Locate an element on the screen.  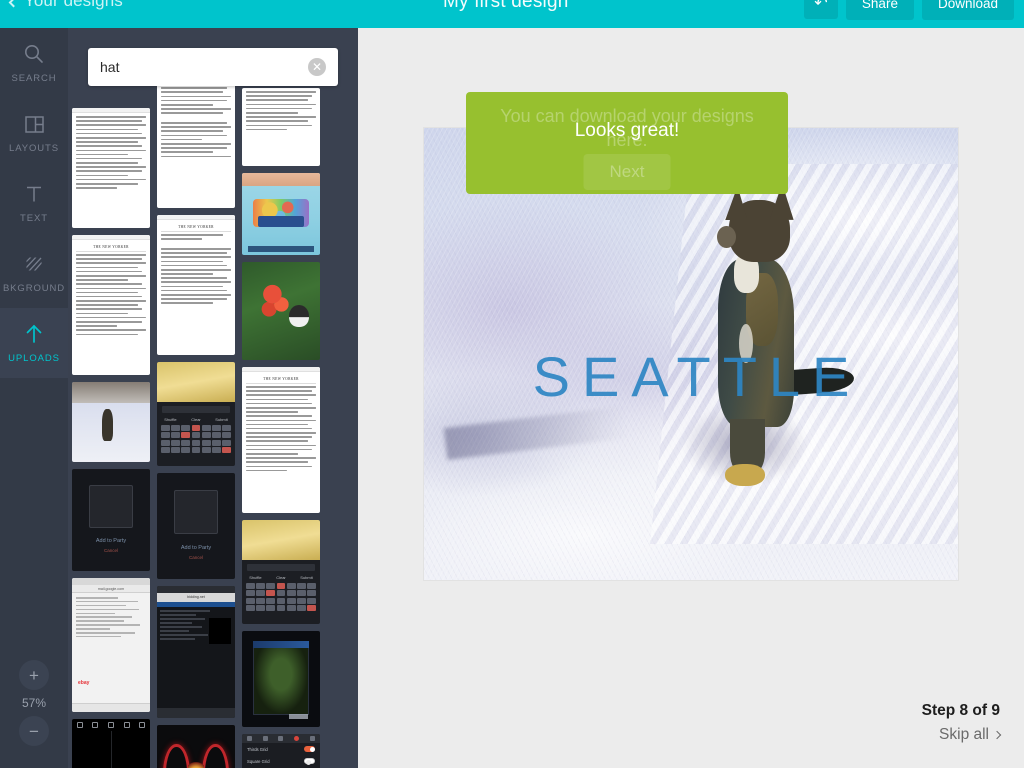
uploads-search-bar: ✕ is located at coordinates (213, 67).